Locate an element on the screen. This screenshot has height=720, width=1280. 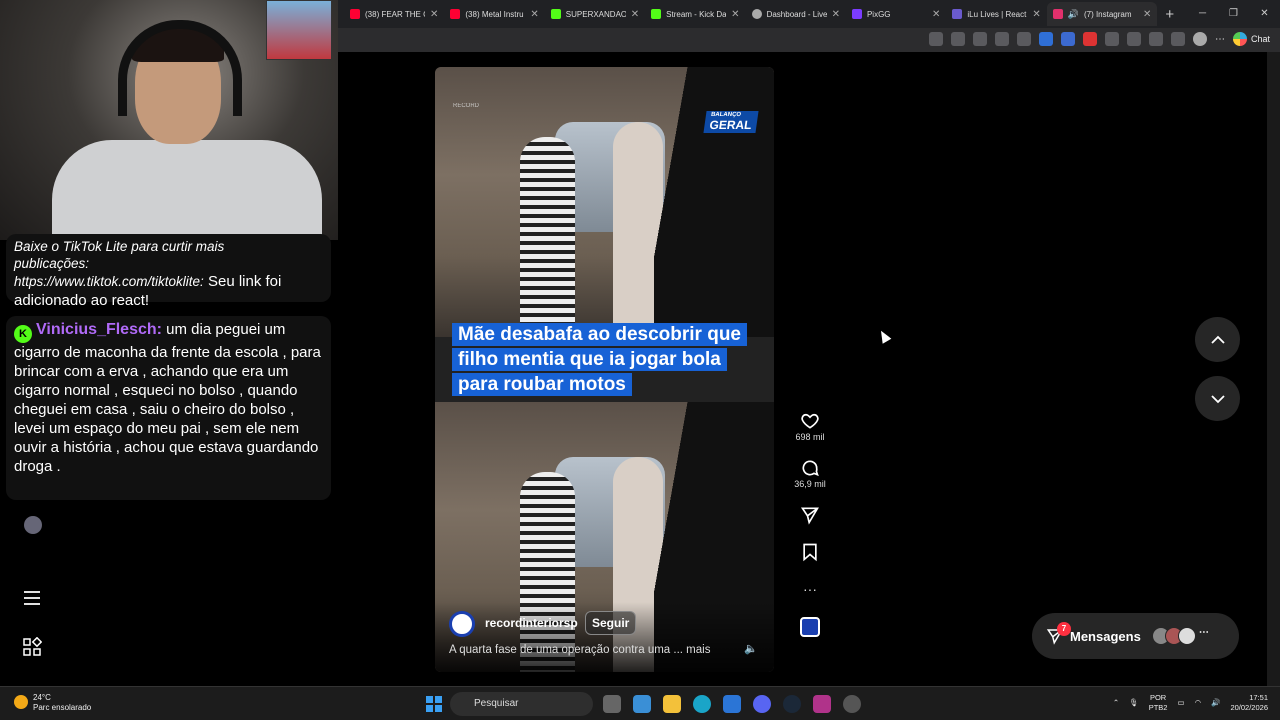
split-screen-icon is located at coordinates (935, 39).